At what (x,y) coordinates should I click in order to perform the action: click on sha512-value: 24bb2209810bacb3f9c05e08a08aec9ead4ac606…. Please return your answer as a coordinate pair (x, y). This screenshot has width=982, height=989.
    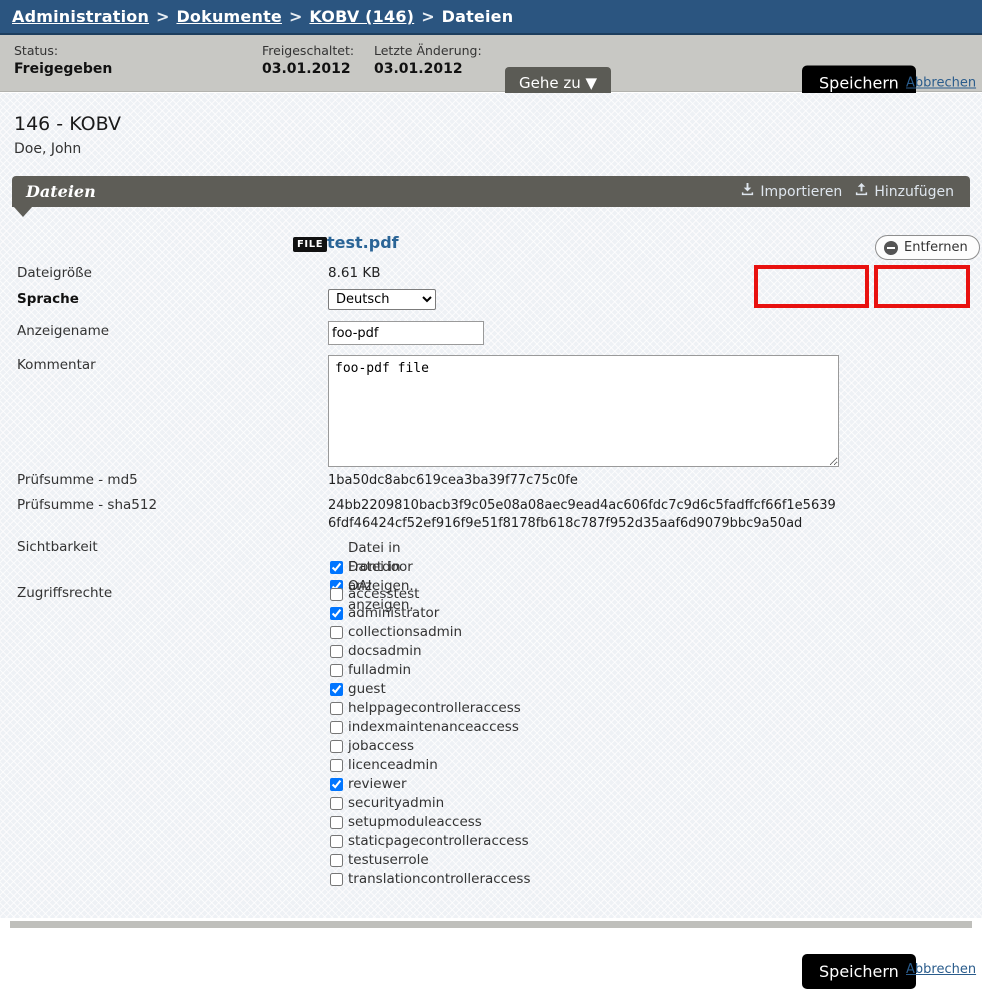
    Looking at the image, I should click on (582, 514).